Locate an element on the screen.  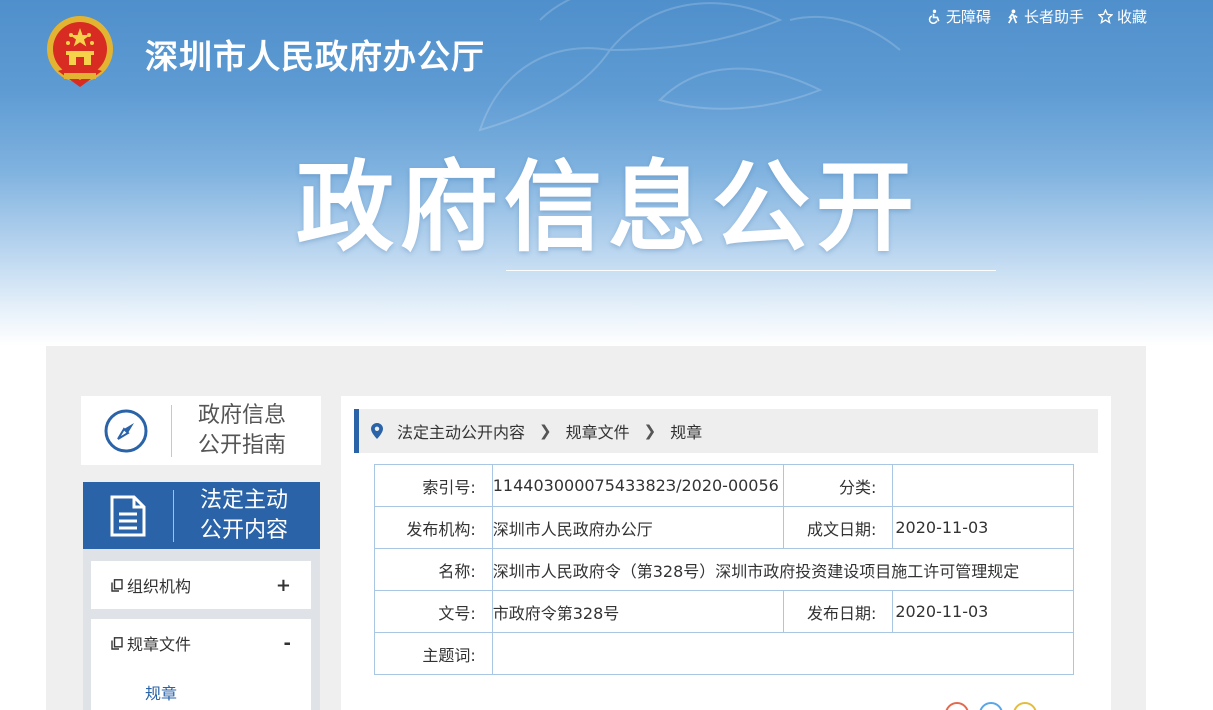
share-weibo-icon is located at coordinates (957, 706).